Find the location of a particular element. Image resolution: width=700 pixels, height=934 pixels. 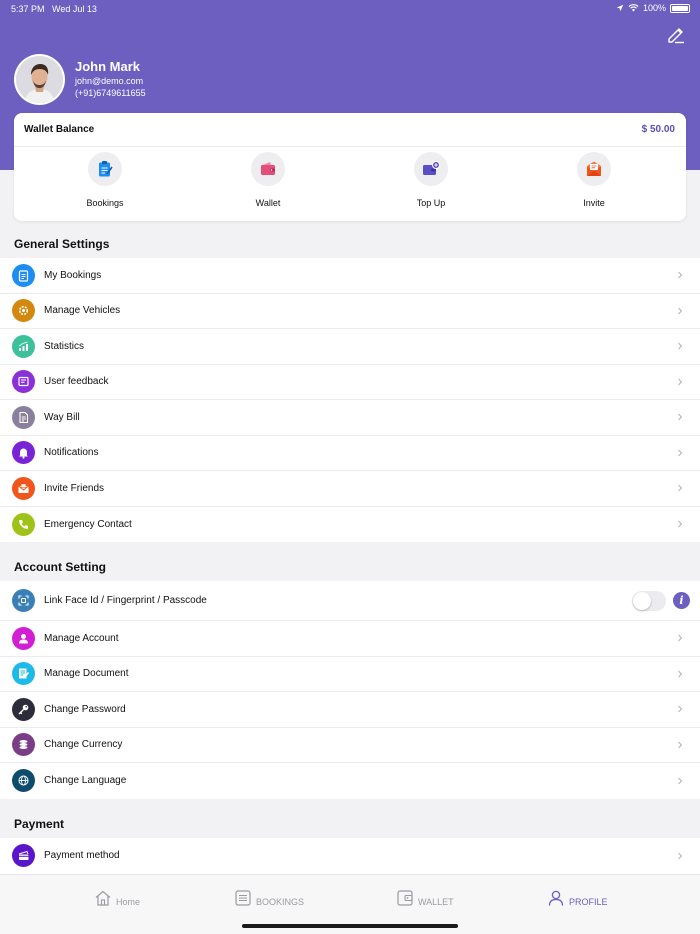

location-icon is located at coordinates (620, 8).